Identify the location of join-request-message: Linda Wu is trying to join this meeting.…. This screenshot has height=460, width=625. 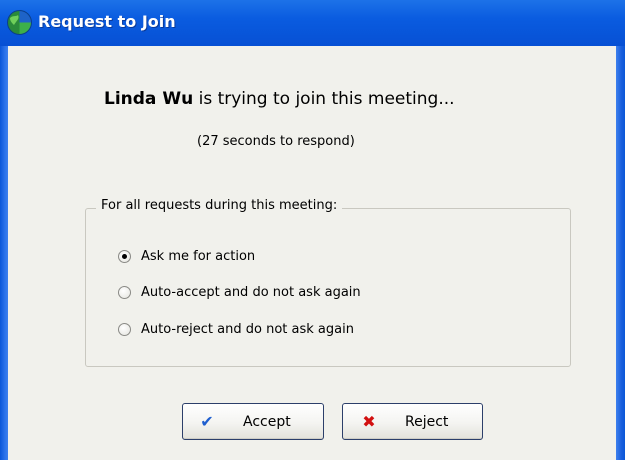
(279, 99).